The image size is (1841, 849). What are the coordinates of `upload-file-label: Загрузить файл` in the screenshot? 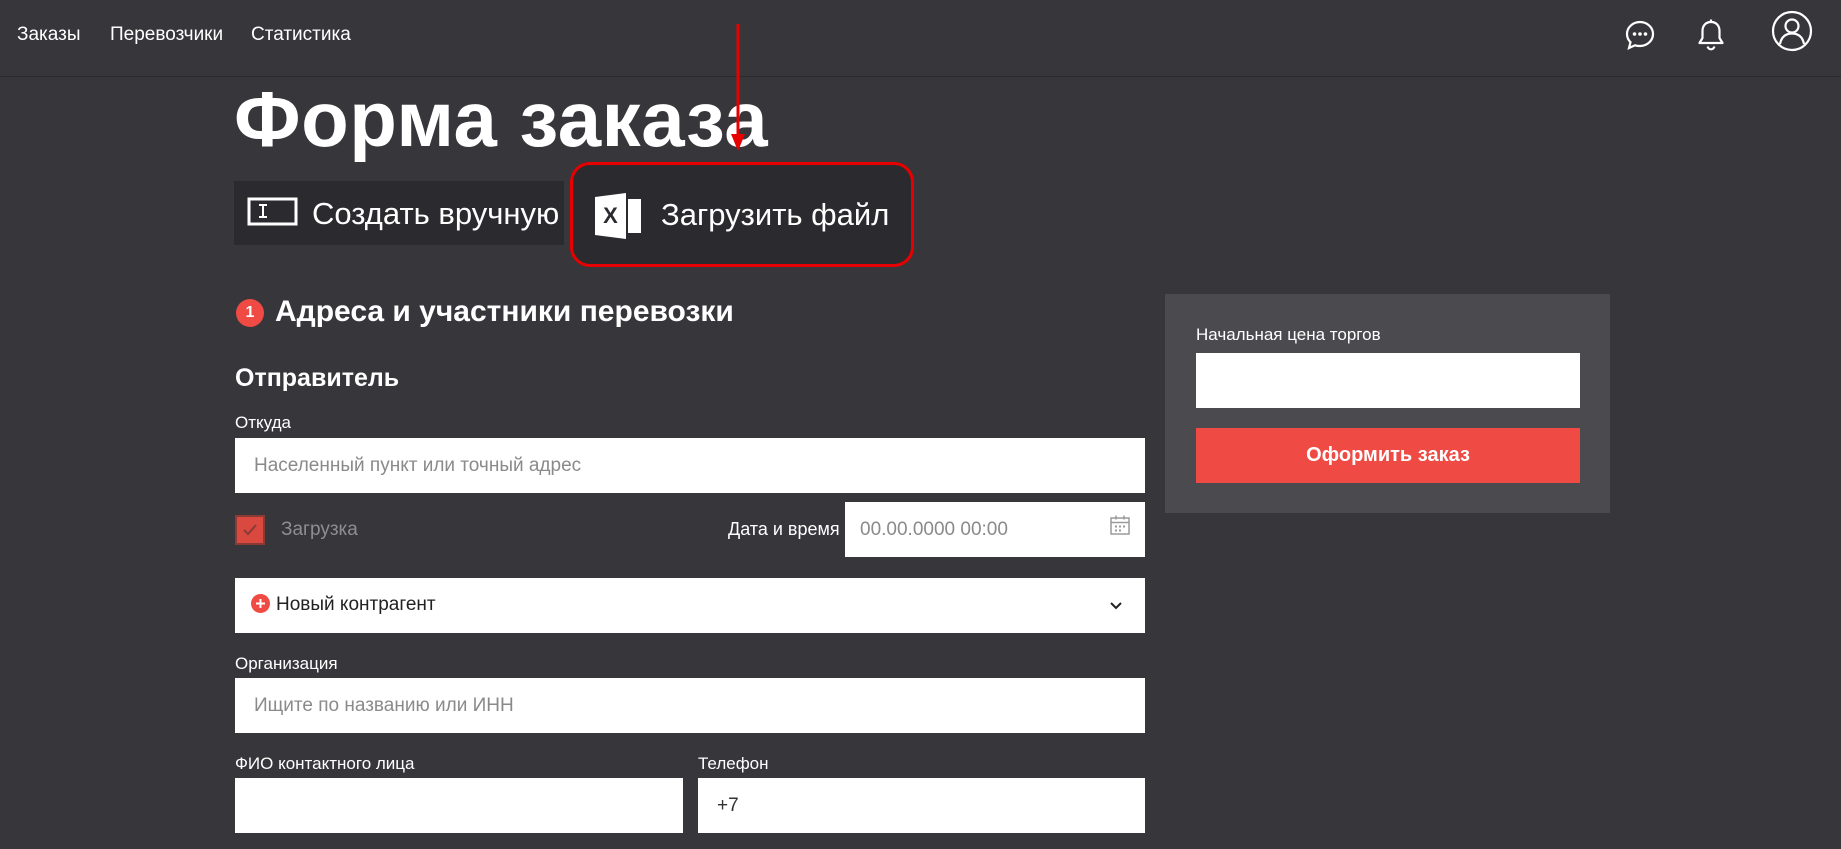 It's located at (775, 214).